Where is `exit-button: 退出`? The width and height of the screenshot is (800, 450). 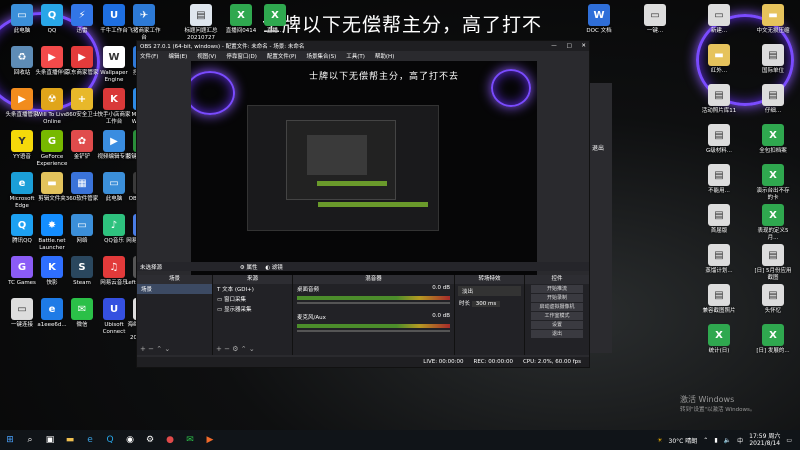 exit-button: 退出 is located at coordinates (557, 334).